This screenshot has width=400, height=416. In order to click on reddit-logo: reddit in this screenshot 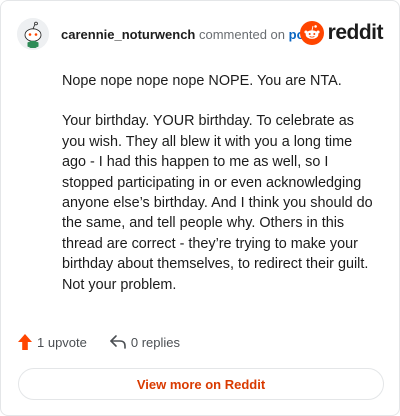, I will do `click(341, 33)`.